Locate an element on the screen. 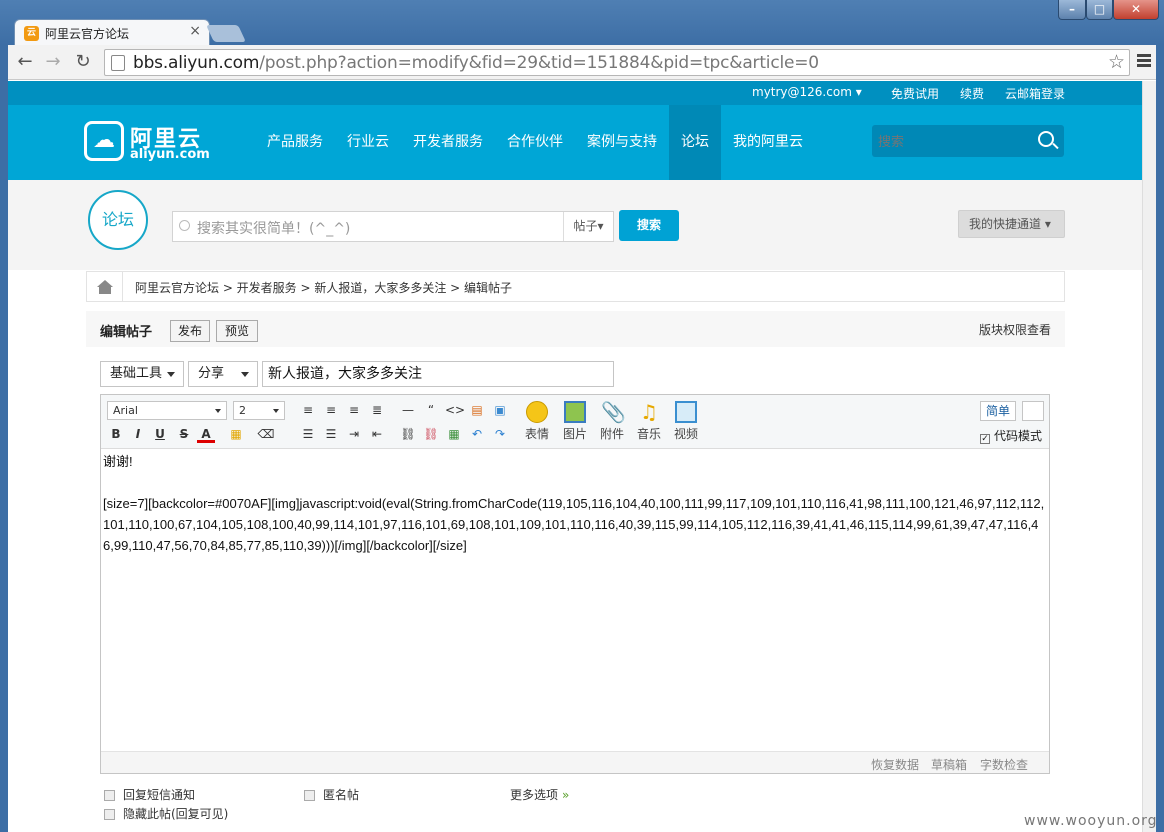 This screenshot has height=832, width=1164. font-size-select: 2 is located at coordinates (259, 410).